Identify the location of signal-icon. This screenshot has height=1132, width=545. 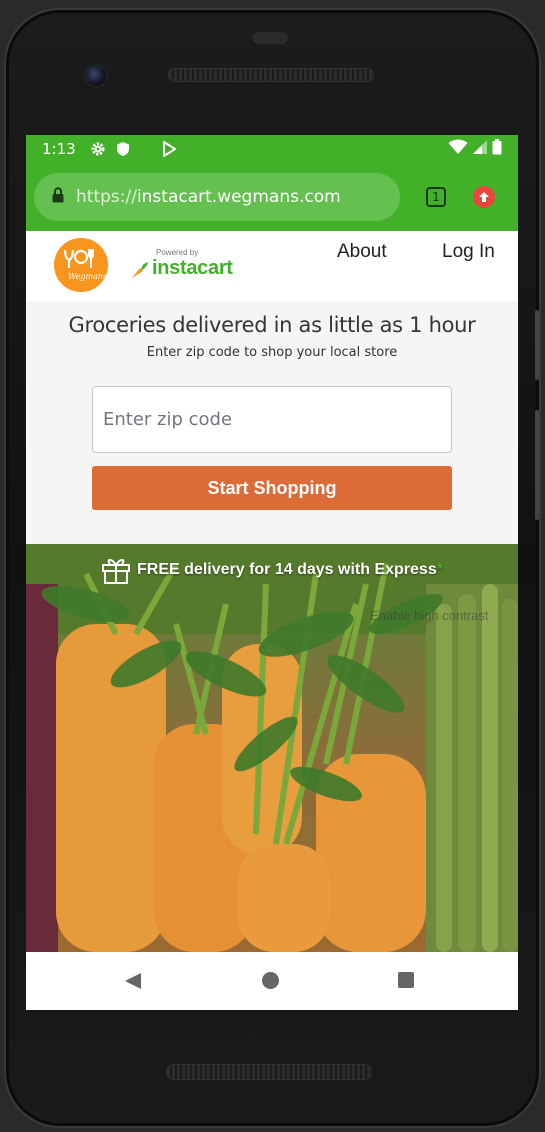
(480, 149).